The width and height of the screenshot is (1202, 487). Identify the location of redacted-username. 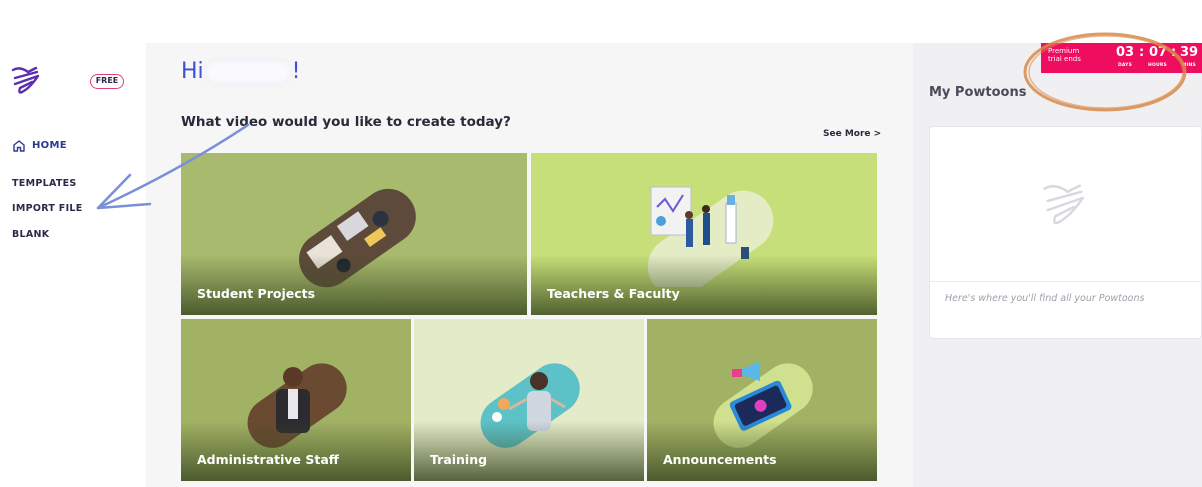
(247, 72).